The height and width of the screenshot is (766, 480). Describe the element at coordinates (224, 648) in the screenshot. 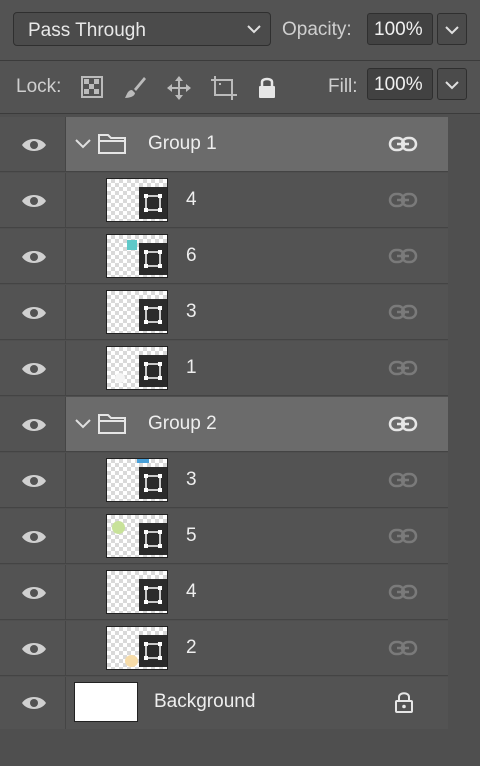

I see `layer-row: 2` at that location.